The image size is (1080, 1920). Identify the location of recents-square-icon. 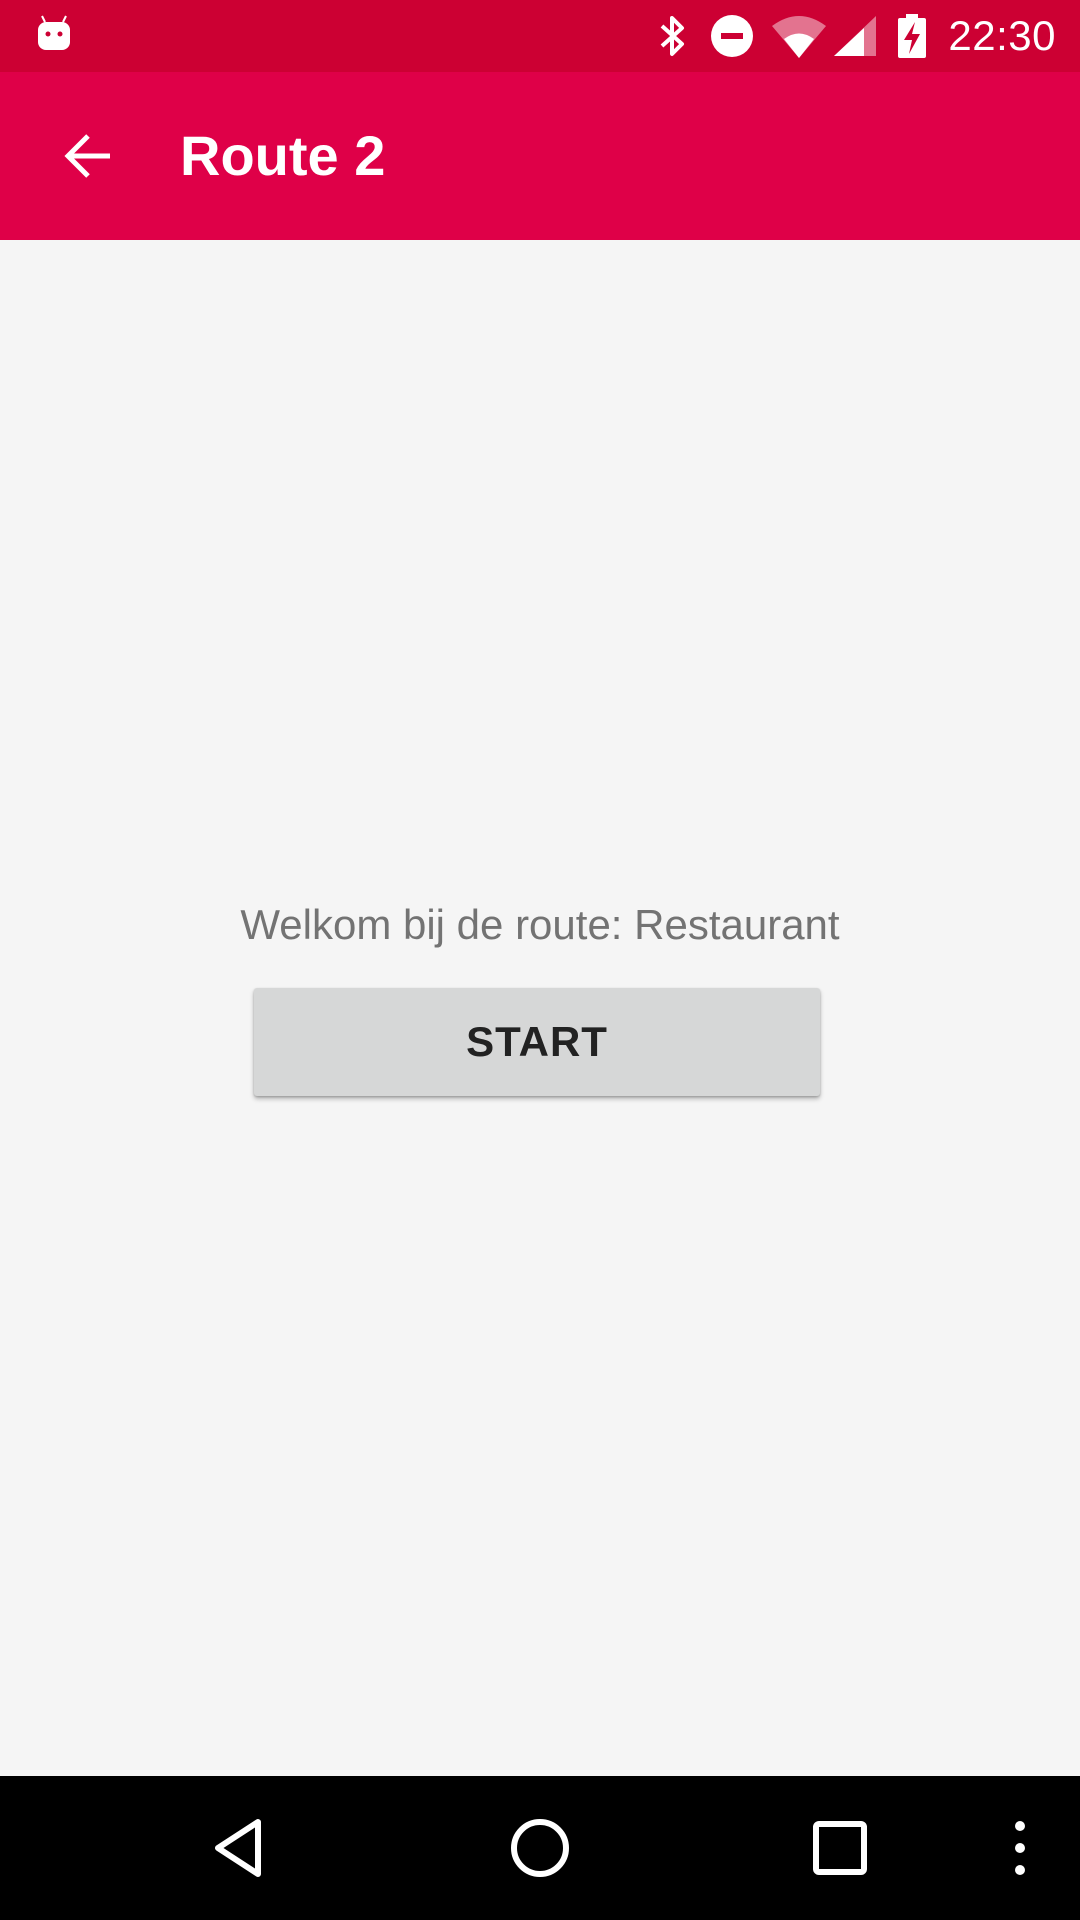
(840, 1848).